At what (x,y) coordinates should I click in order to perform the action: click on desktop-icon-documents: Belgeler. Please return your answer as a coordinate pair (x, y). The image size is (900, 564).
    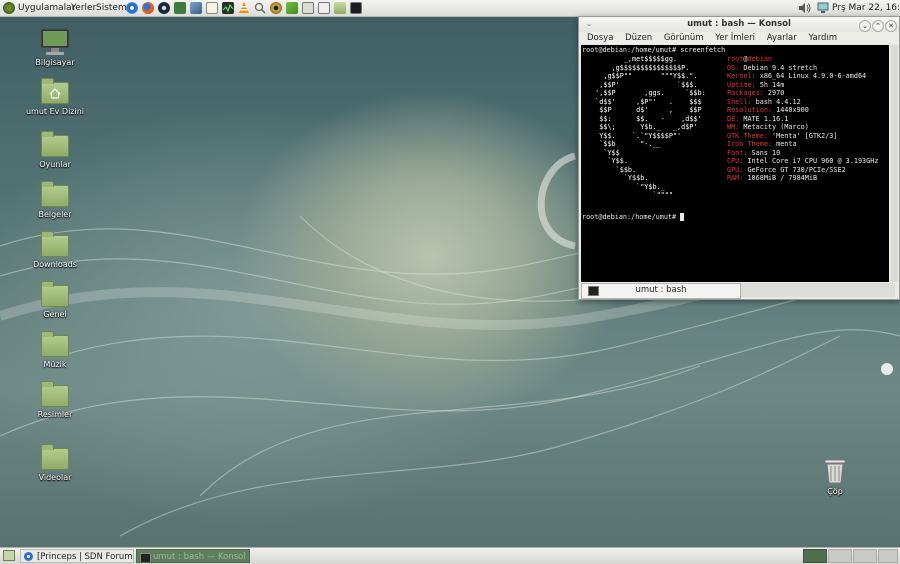
    Looking at the image, I should click on (55, 200).